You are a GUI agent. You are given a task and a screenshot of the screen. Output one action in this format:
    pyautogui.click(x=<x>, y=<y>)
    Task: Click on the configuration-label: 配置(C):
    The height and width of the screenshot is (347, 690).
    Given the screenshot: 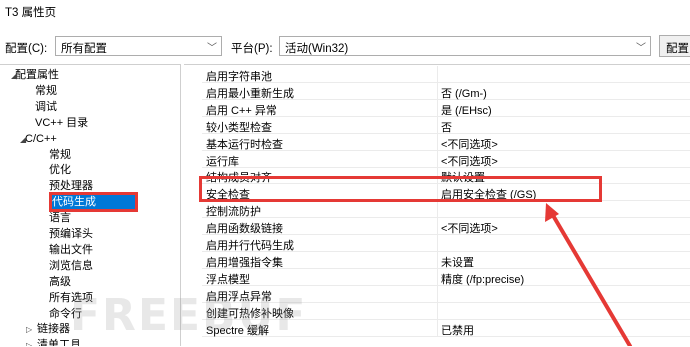 What is the action you would take?
    pyautogui.click(x=26, y=49)
    